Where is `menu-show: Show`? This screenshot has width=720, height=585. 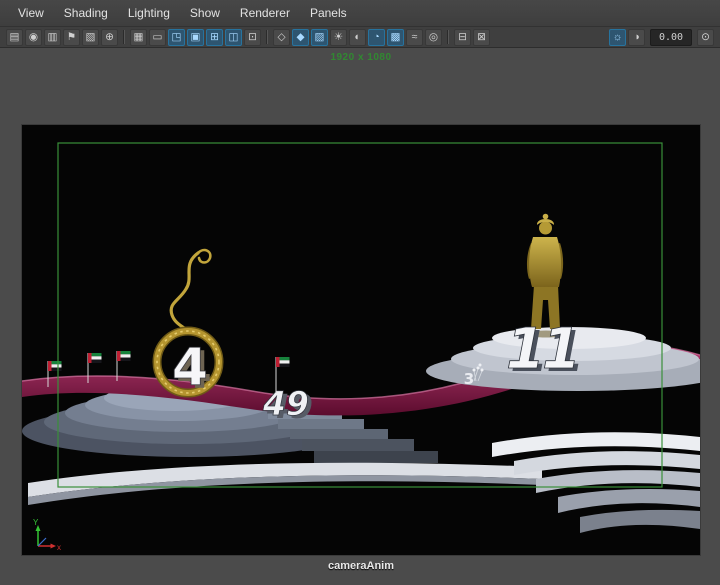
menu-show: Show is located at coordinates (205, 13).